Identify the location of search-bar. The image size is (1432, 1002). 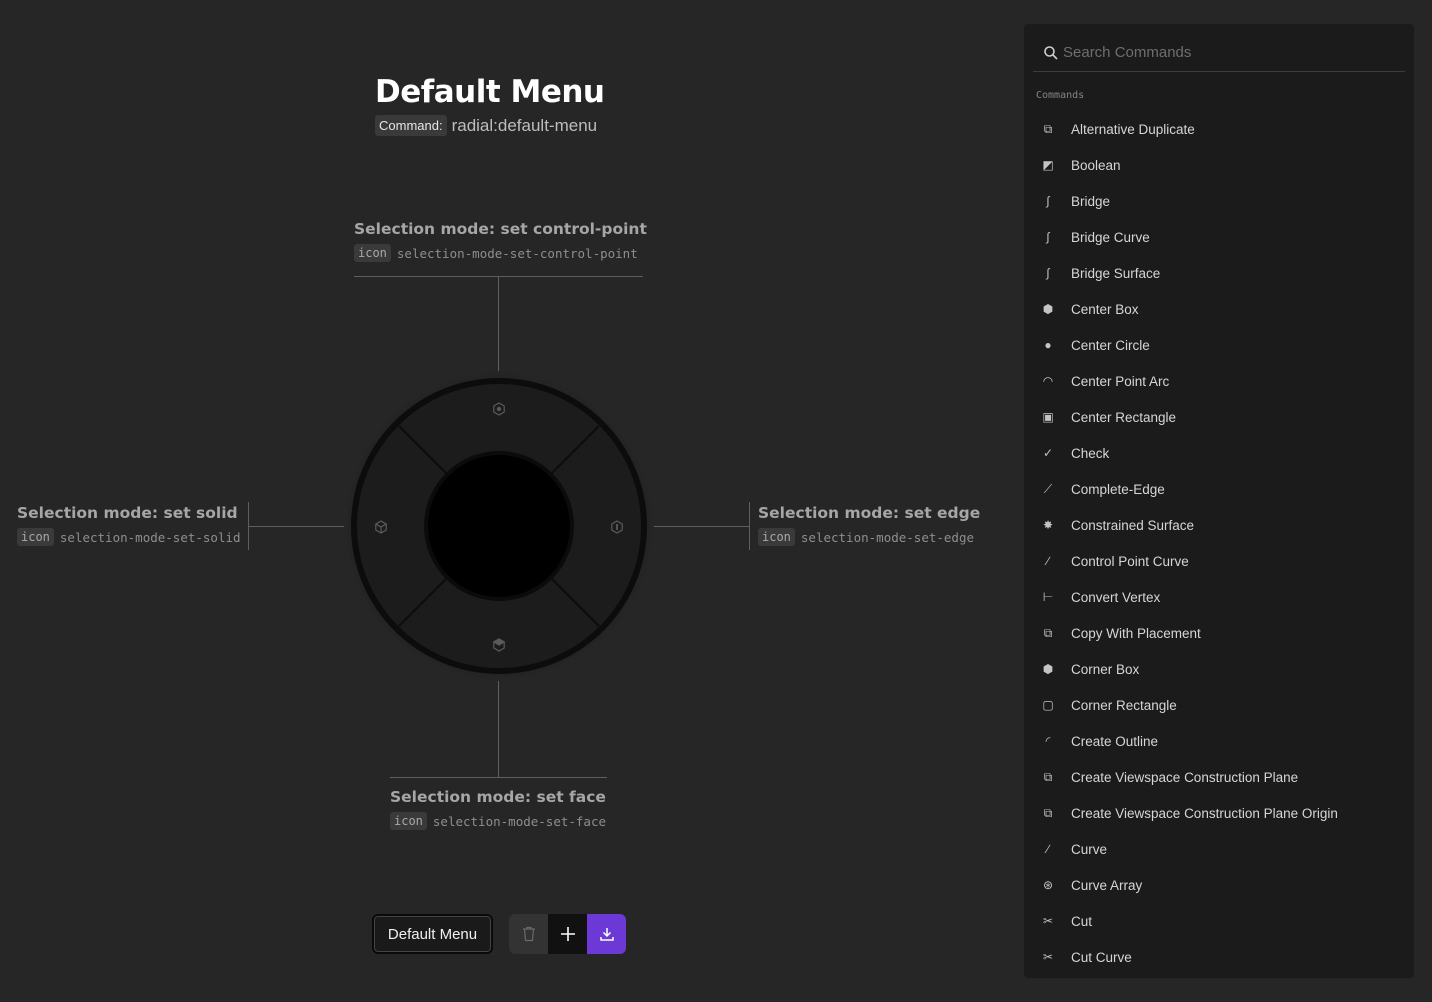
(1219, 53).